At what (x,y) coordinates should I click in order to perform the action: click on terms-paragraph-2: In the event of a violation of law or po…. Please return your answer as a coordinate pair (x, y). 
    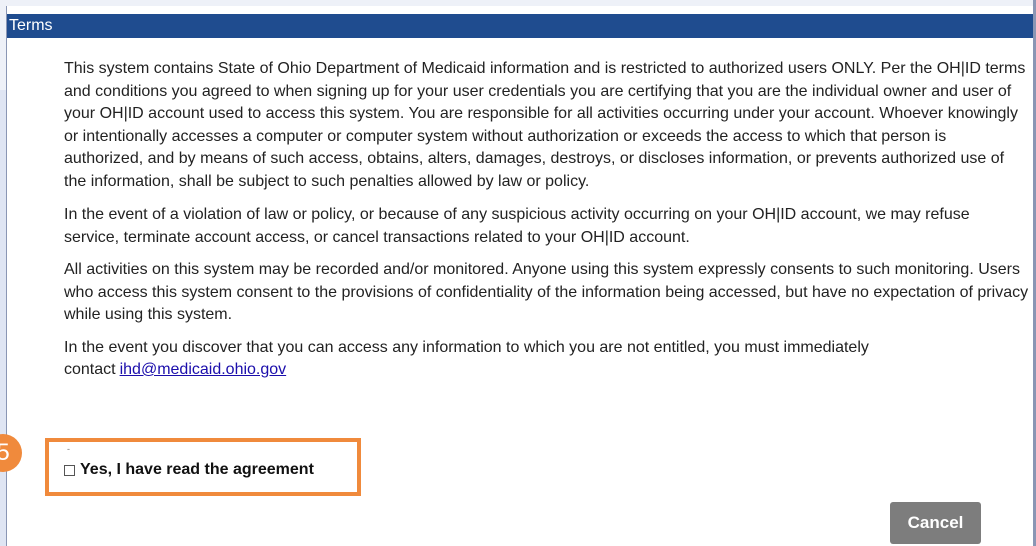
    Looking at the image, I should click on (517, 226).